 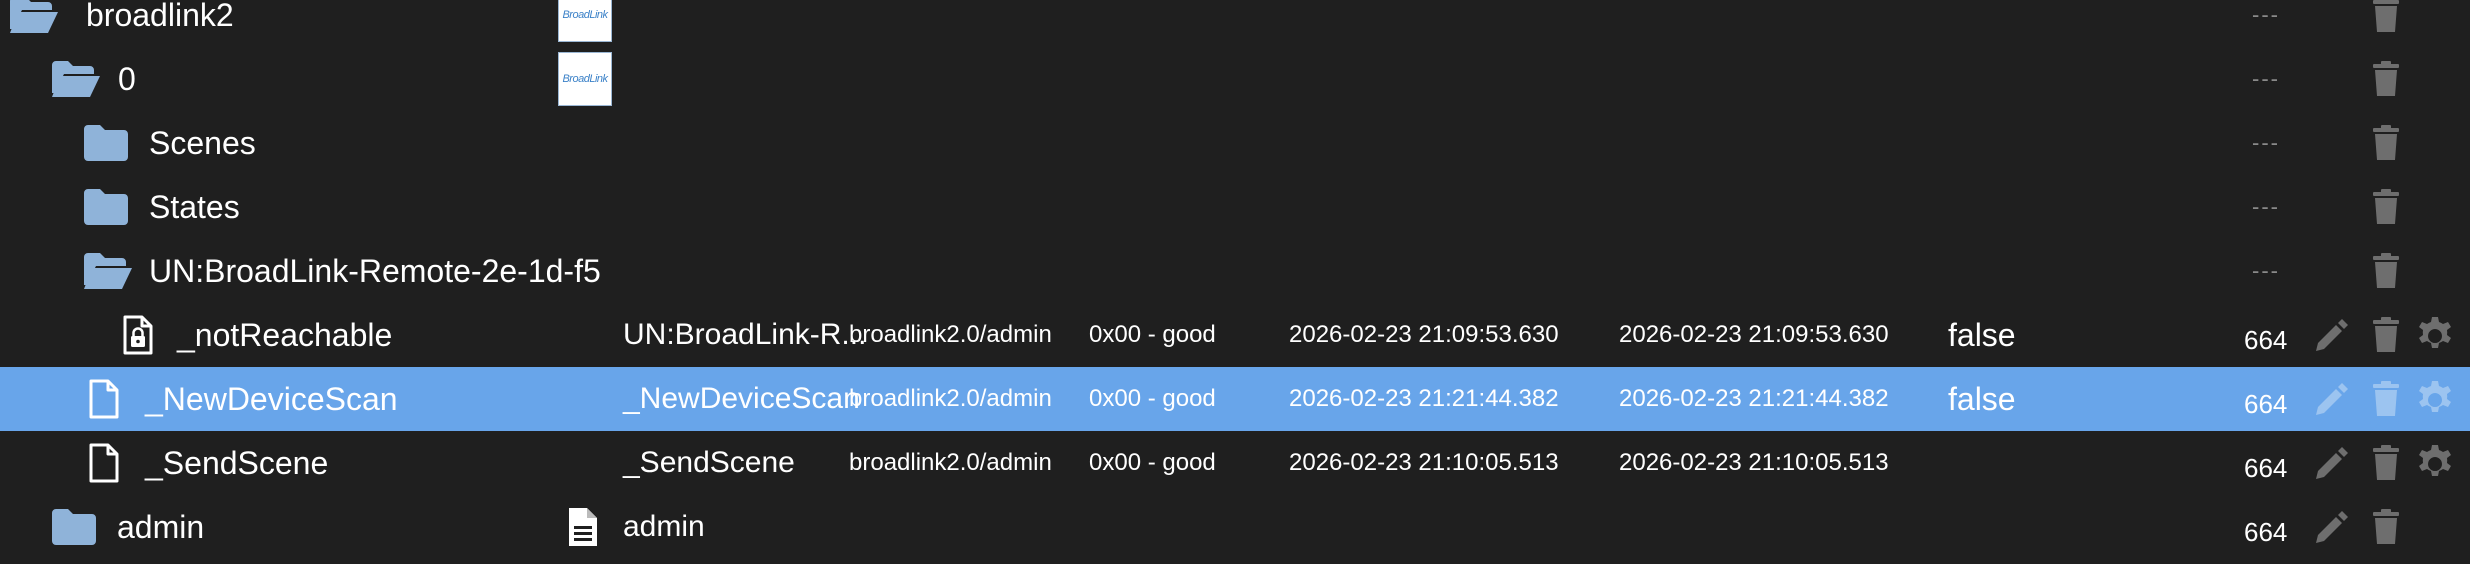 I want to click on tree-row-admin: admin admin 664, so click(x=1235, y=527).